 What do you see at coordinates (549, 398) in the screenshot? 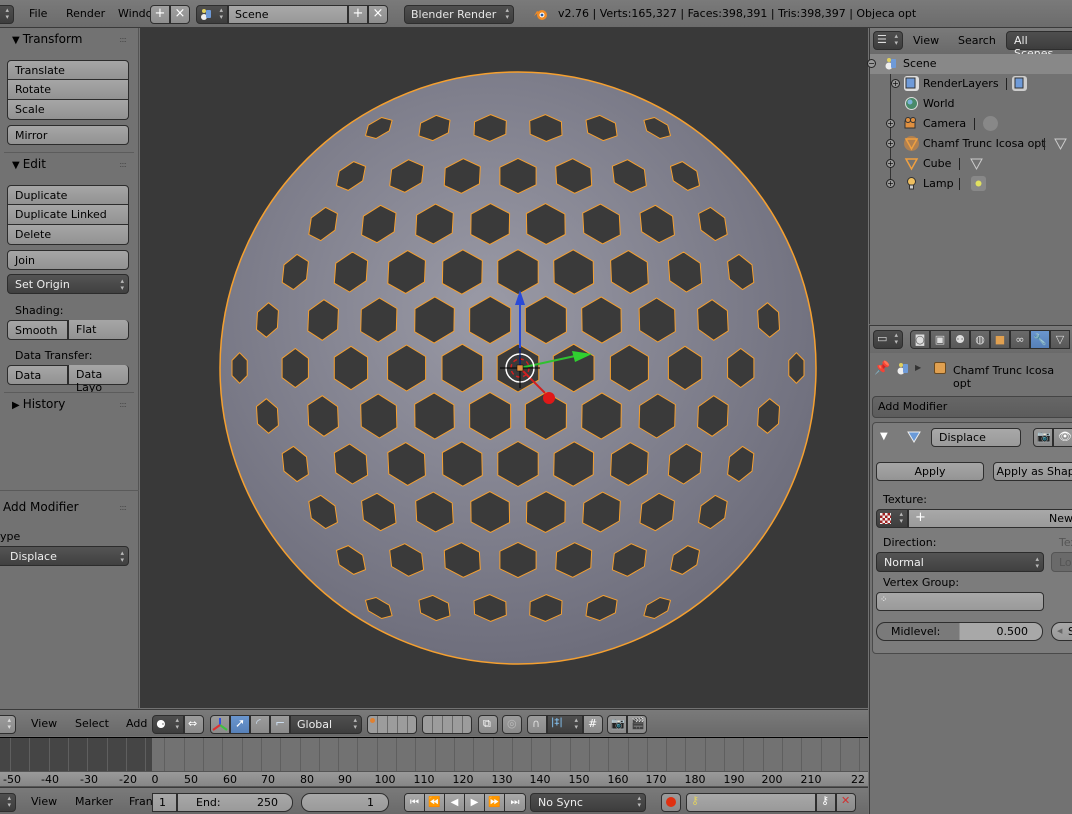
I see `x-arrow-icon` at bounding box center [549, 398].